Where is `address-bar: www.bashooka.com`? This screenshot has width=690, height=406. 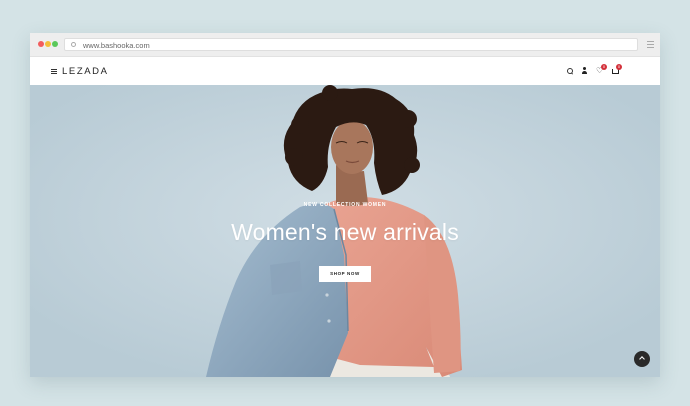 address-bar: www.bashooka.com is located at coordinates (351, 44).